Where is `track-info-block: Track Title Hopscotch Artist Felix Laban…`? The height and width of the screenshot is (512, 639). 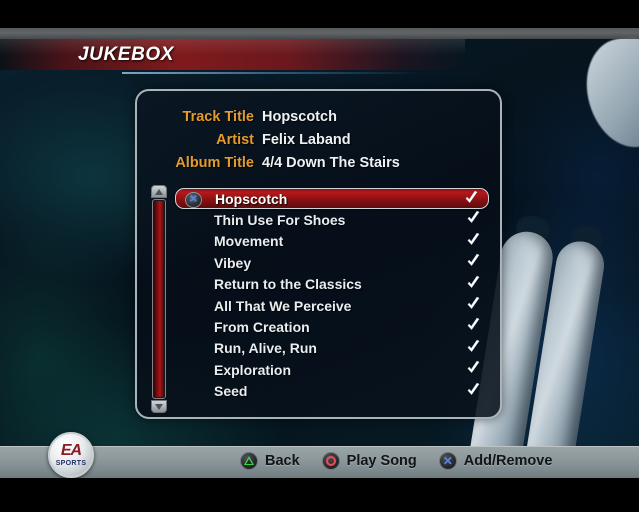 track-info-block: Track Title Hopscotch Artist Felix Laban… is located at coordinates (318, 139).